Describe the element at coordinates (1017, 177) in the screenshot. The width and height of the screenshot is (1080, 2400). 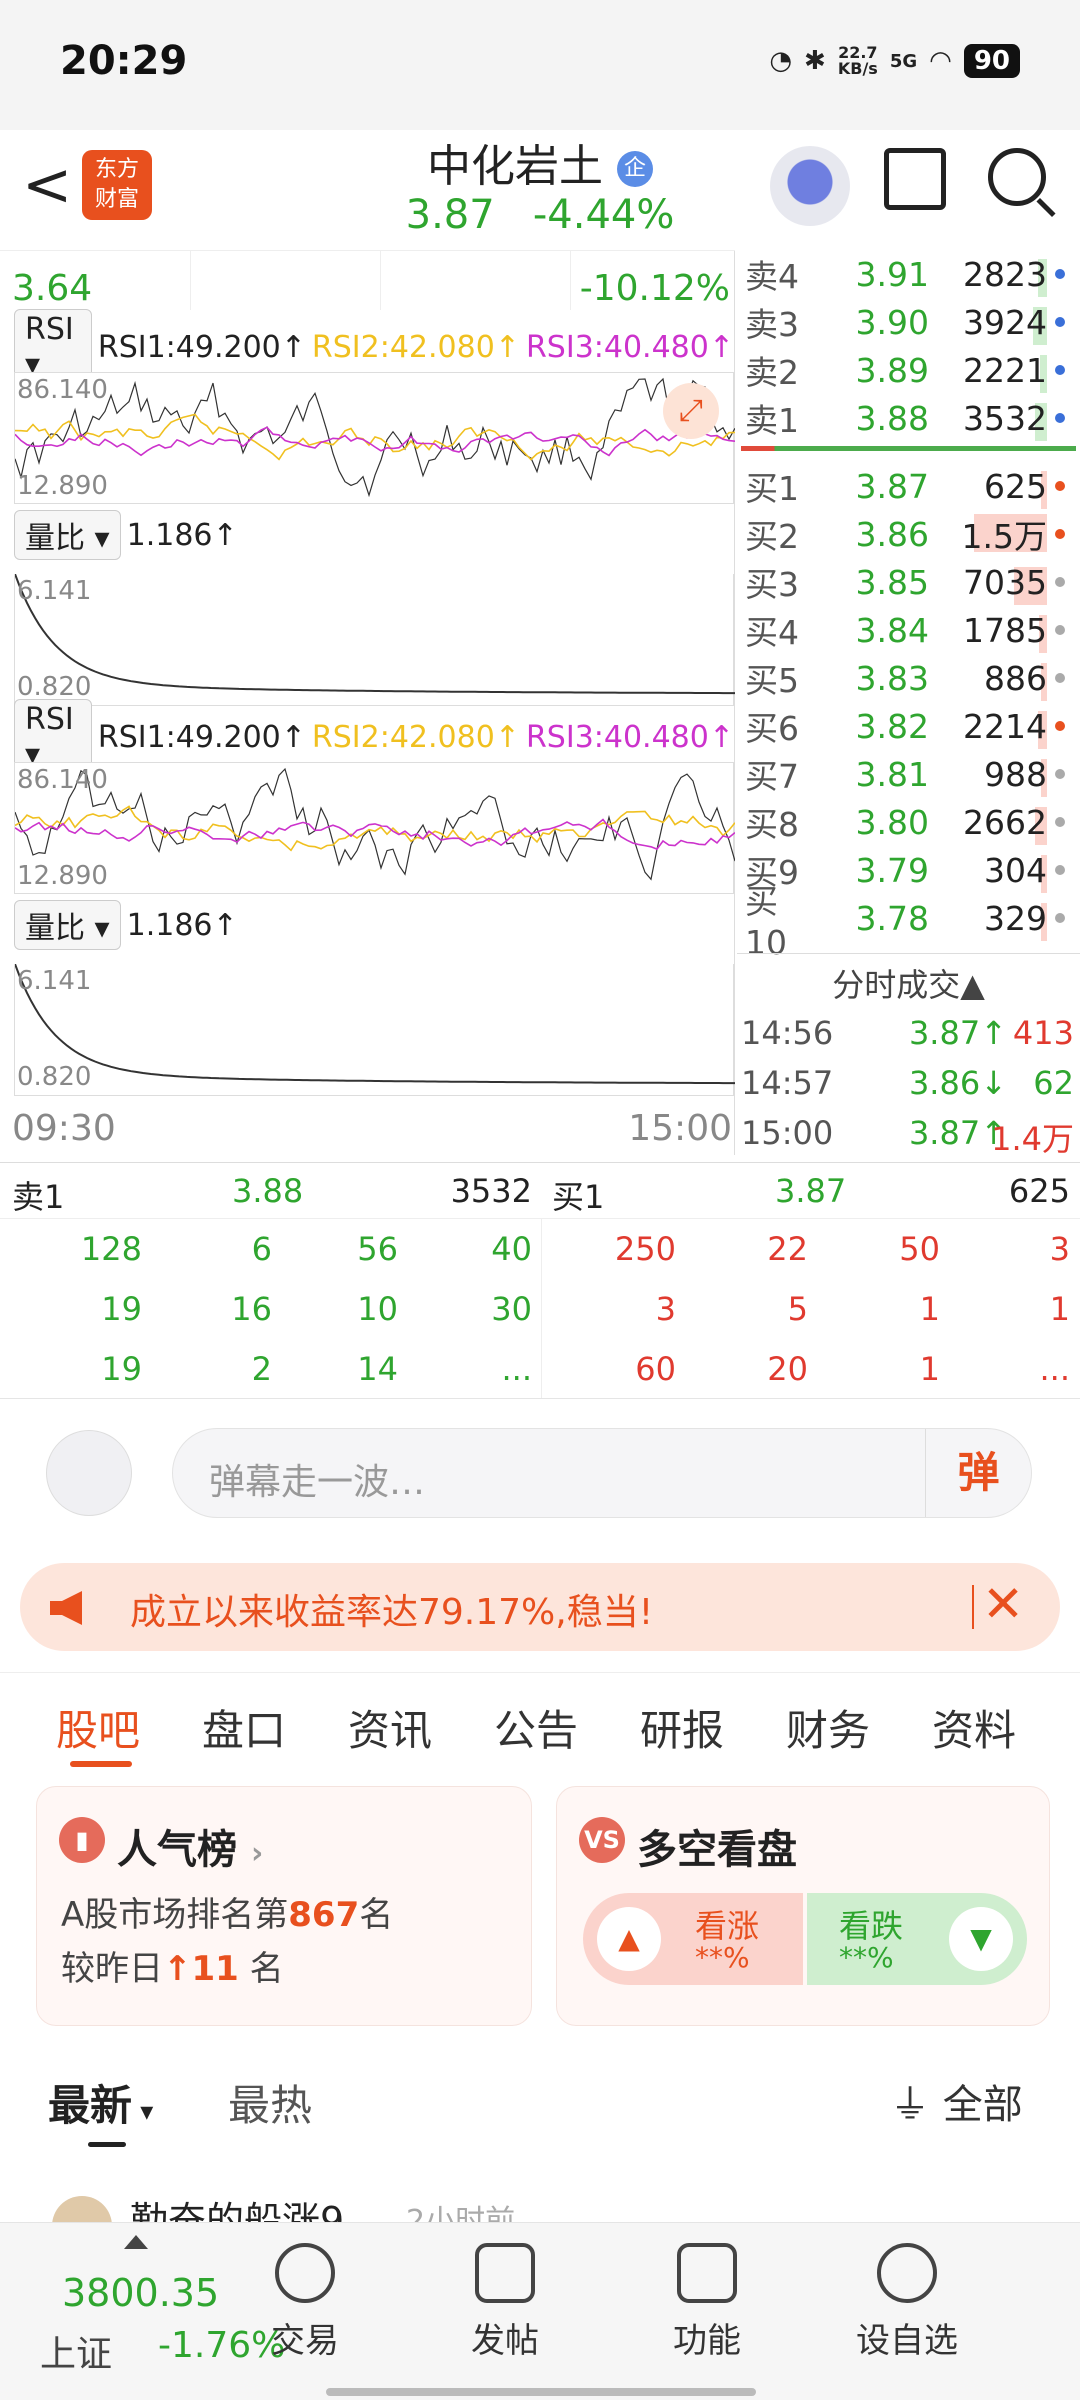
I see `search-icon` at that location.